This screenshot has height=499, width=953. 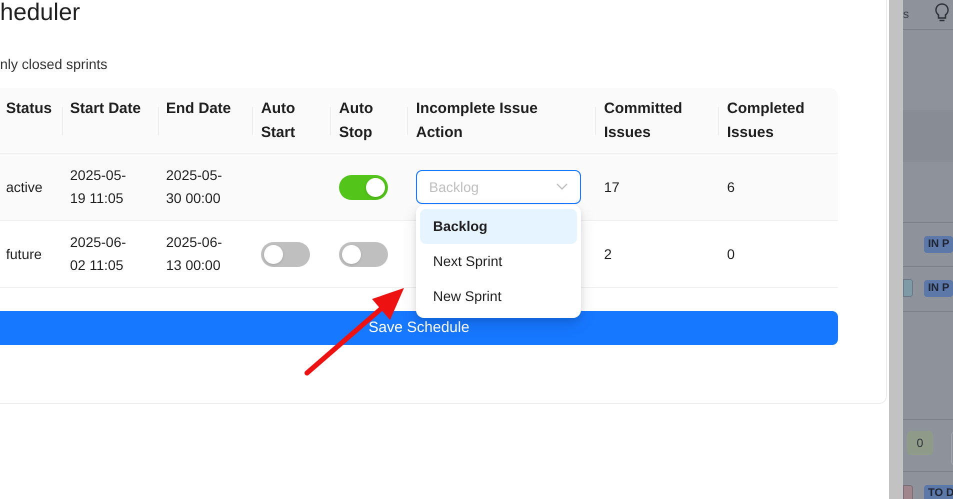 I want to click on column-header: Incomplete Issue Action, so click(x=477, y=121).